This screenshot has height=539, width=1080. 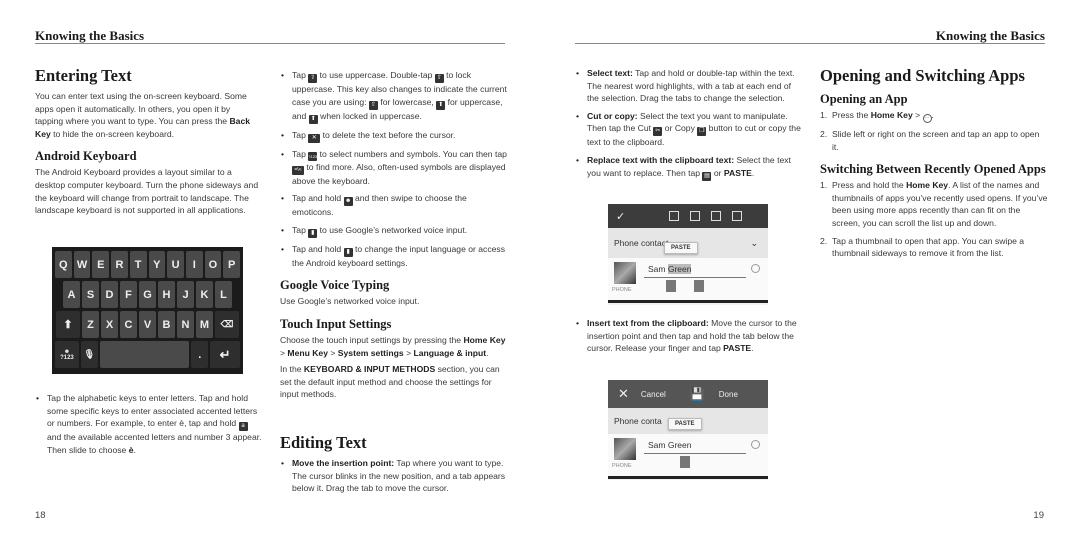 I want to click on text: Tap and hold, so click(x=318, y=248).